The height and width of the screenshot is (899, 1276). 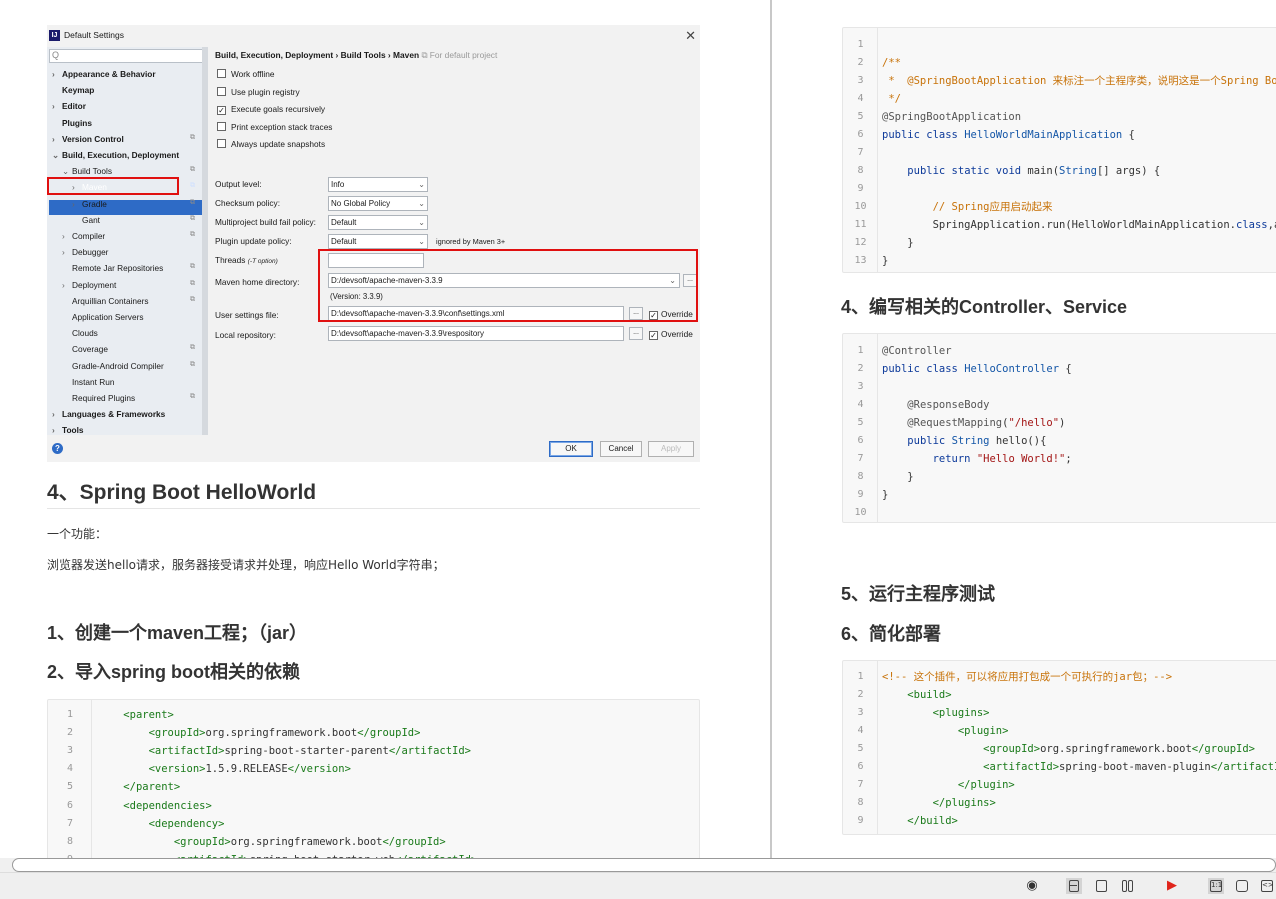 I want to click on checkbox-label: Always update snapshots, so click(x=278, y=144).